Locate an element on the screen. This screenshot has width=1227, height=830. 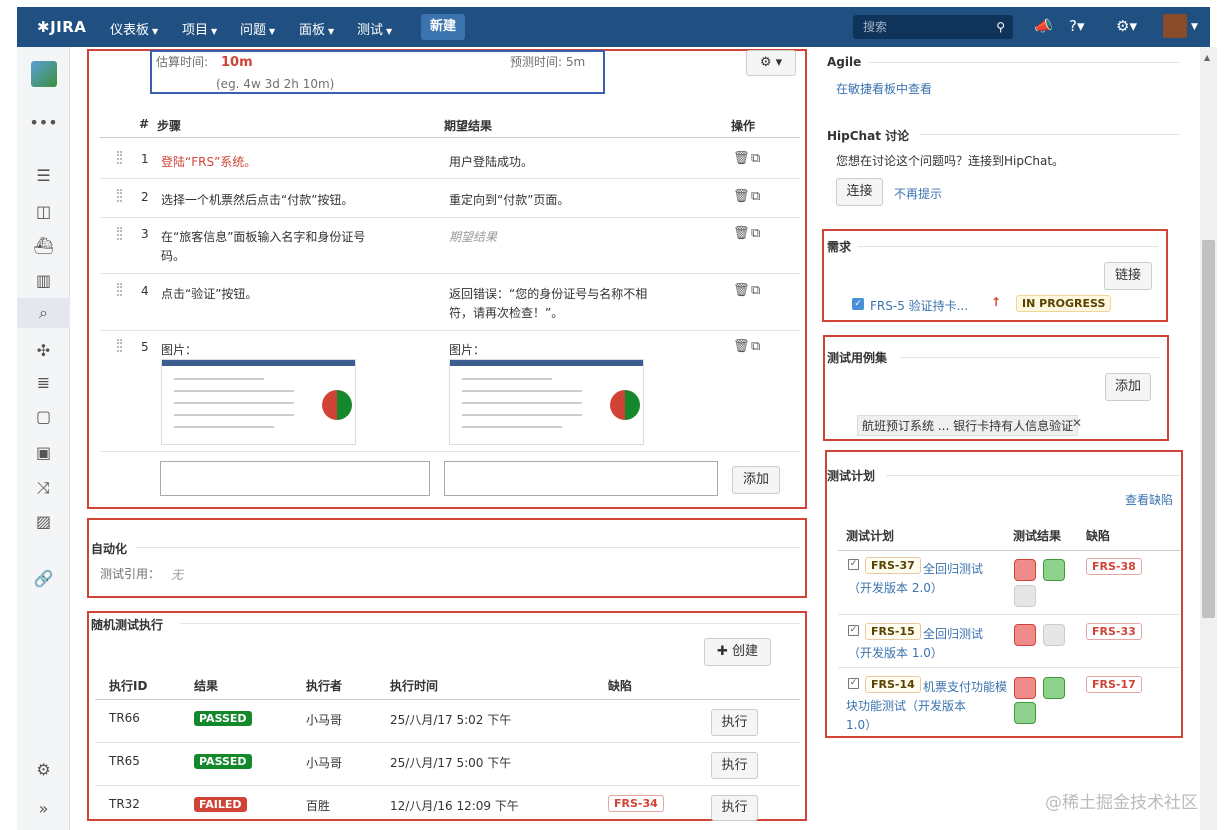
add-step-button: 添加 is located at coordinates (756, 480).